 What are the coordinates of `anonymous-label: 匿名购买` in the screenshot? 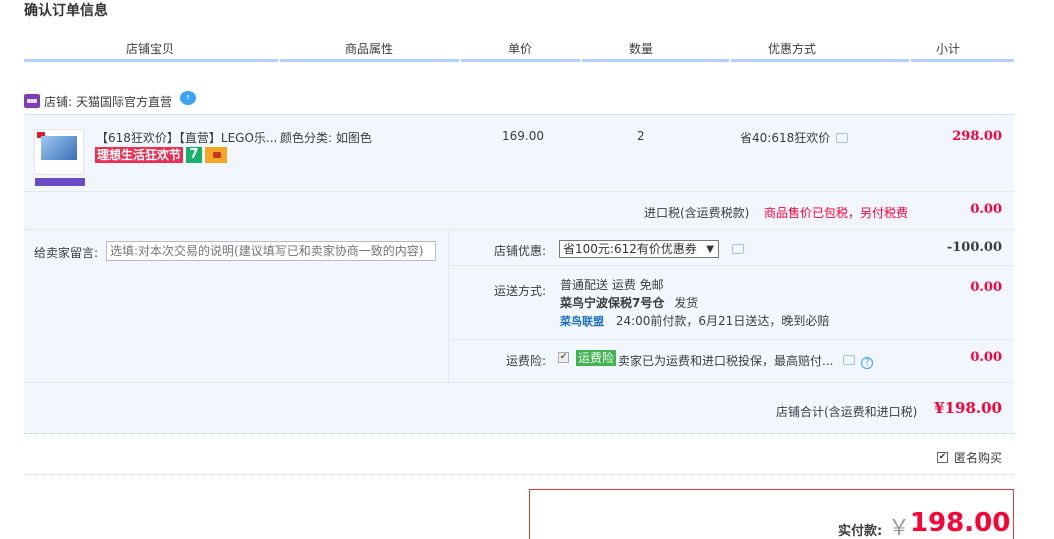 It's located at (977, 458).